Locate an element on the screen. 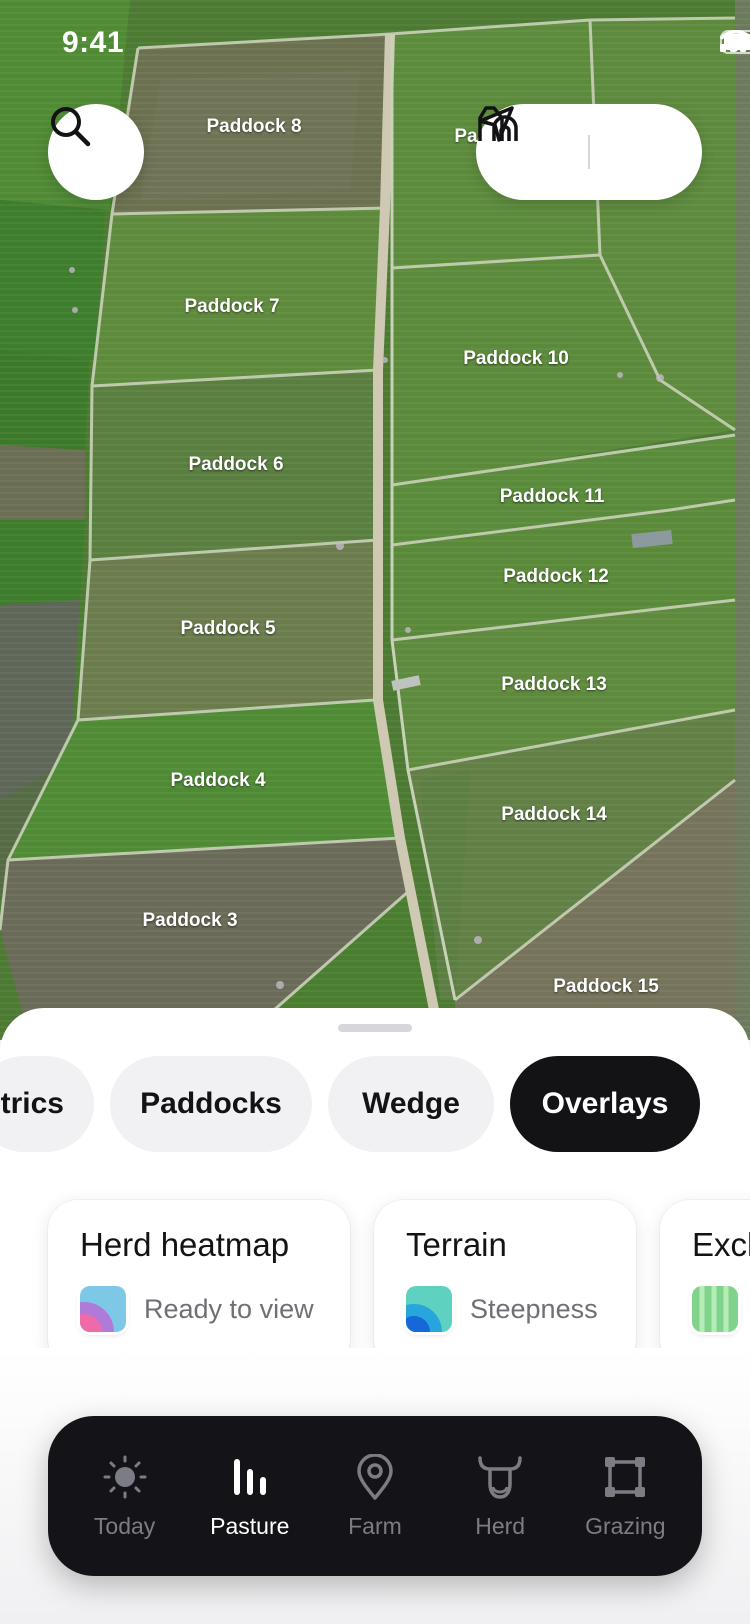 The image size is (750, 1624). terrain-thumbnail-icon is located at coordinates (429, 1309).